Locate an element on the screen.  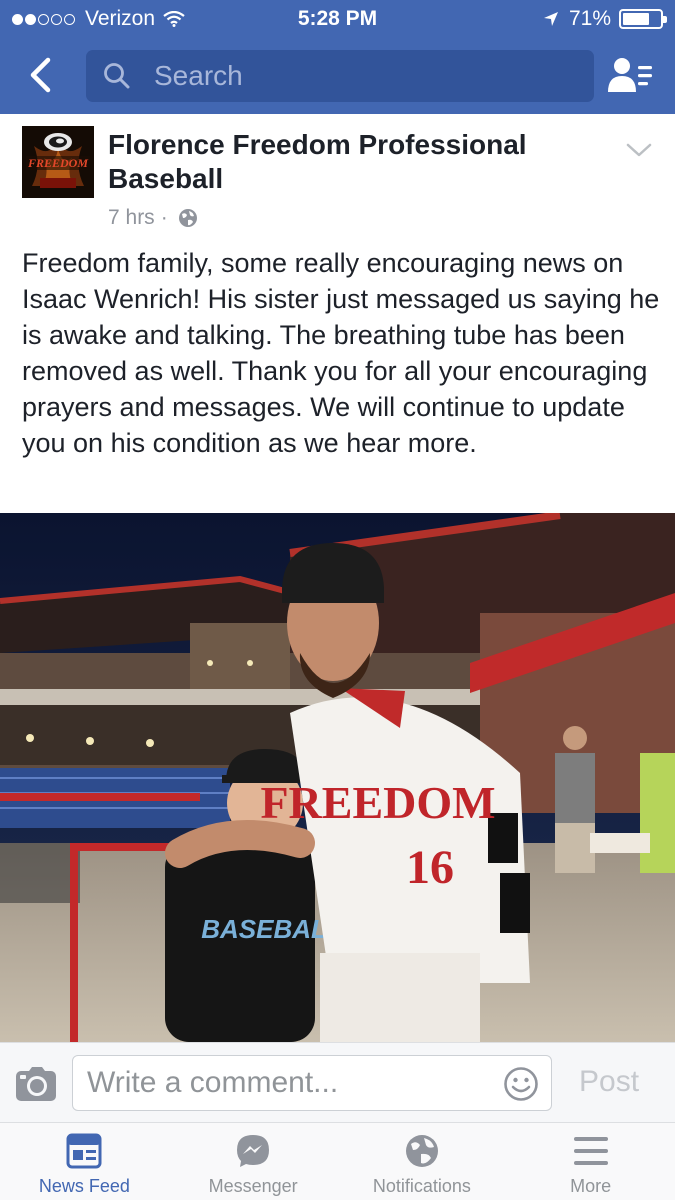
friend-requests-icon is located at coordinates (630, 75).